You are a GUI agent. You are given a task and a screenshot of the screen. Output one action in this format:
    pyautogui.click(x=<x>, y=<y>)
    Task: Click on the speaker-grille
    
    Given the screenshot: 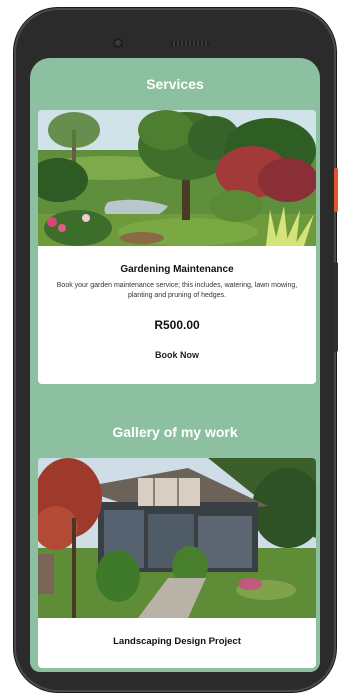 What is the action you would take?
    pyautogui.click(x=190, y=43)
    